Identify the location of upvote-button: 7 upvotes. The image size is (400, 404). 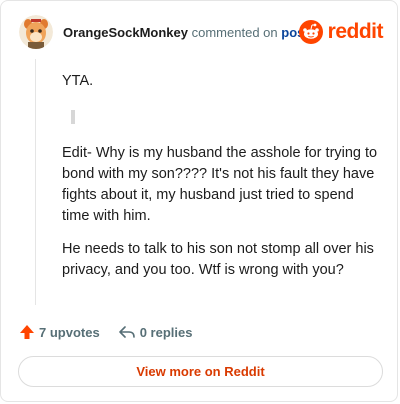
(59, 332).